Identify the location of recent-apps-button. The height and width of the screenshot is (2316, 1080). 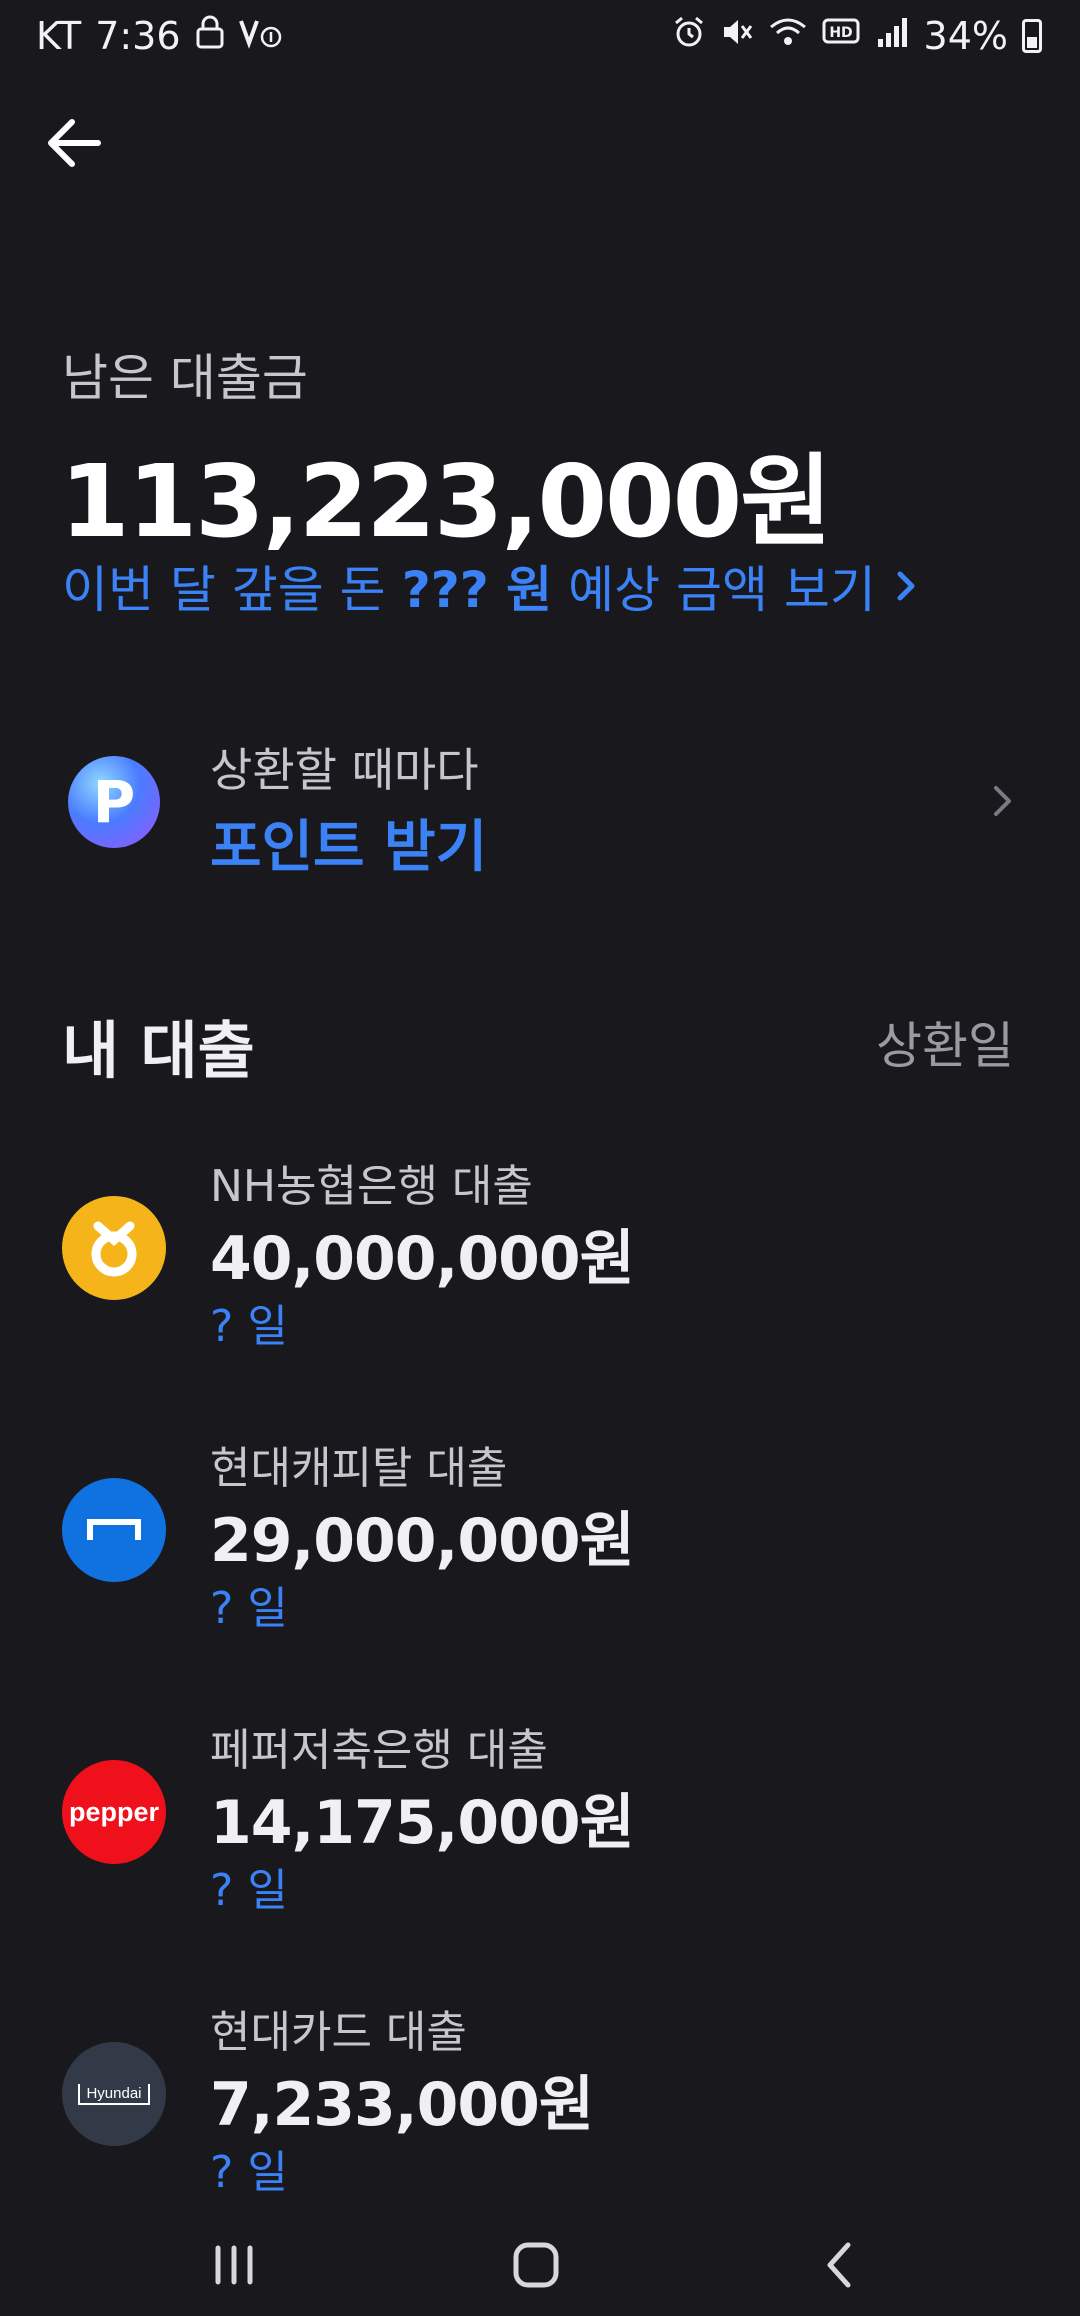
(234, 2265).